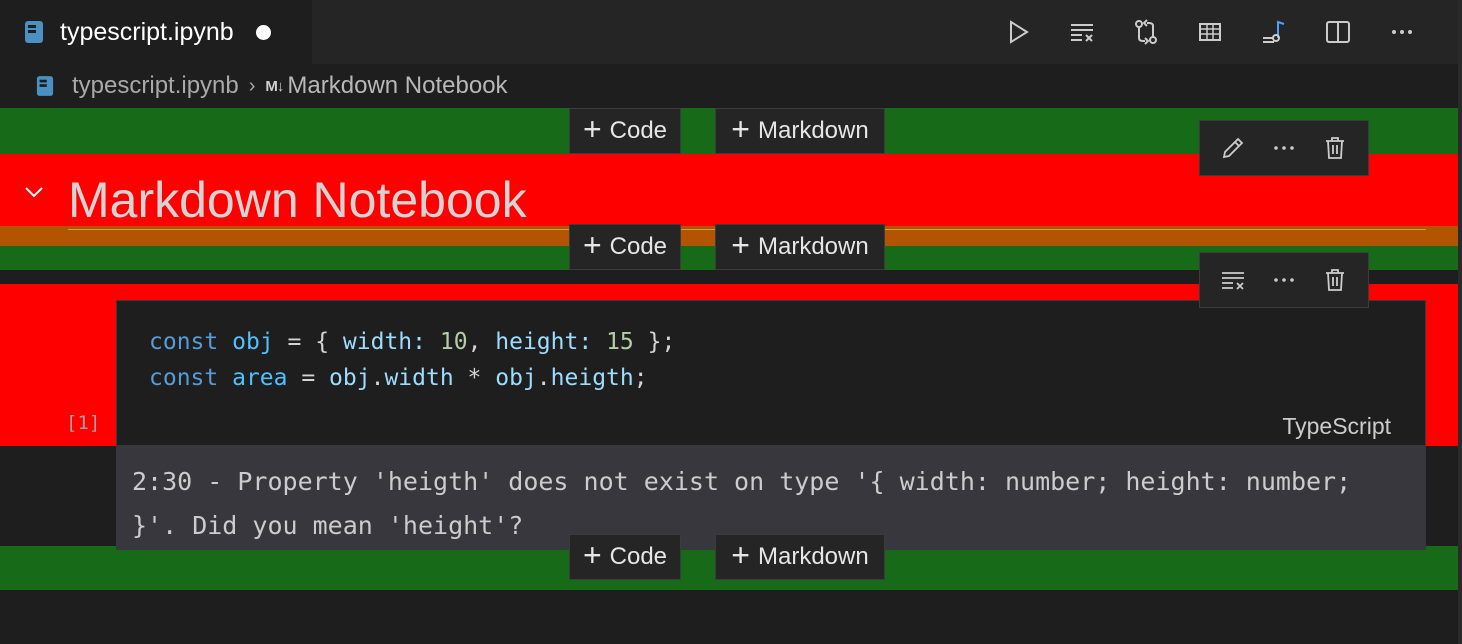  I want to click on token-punct: };, so click(654, 342).